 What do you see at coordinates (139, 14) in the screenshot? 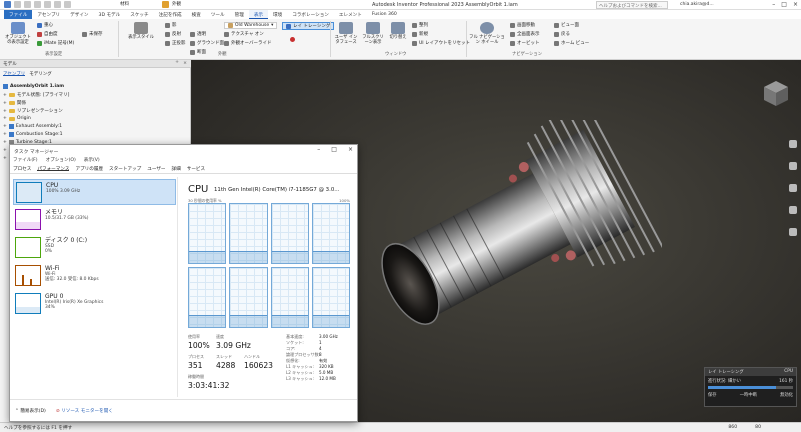
I see `tab-sketch: スケッチ` at bounding box center [139, 14].